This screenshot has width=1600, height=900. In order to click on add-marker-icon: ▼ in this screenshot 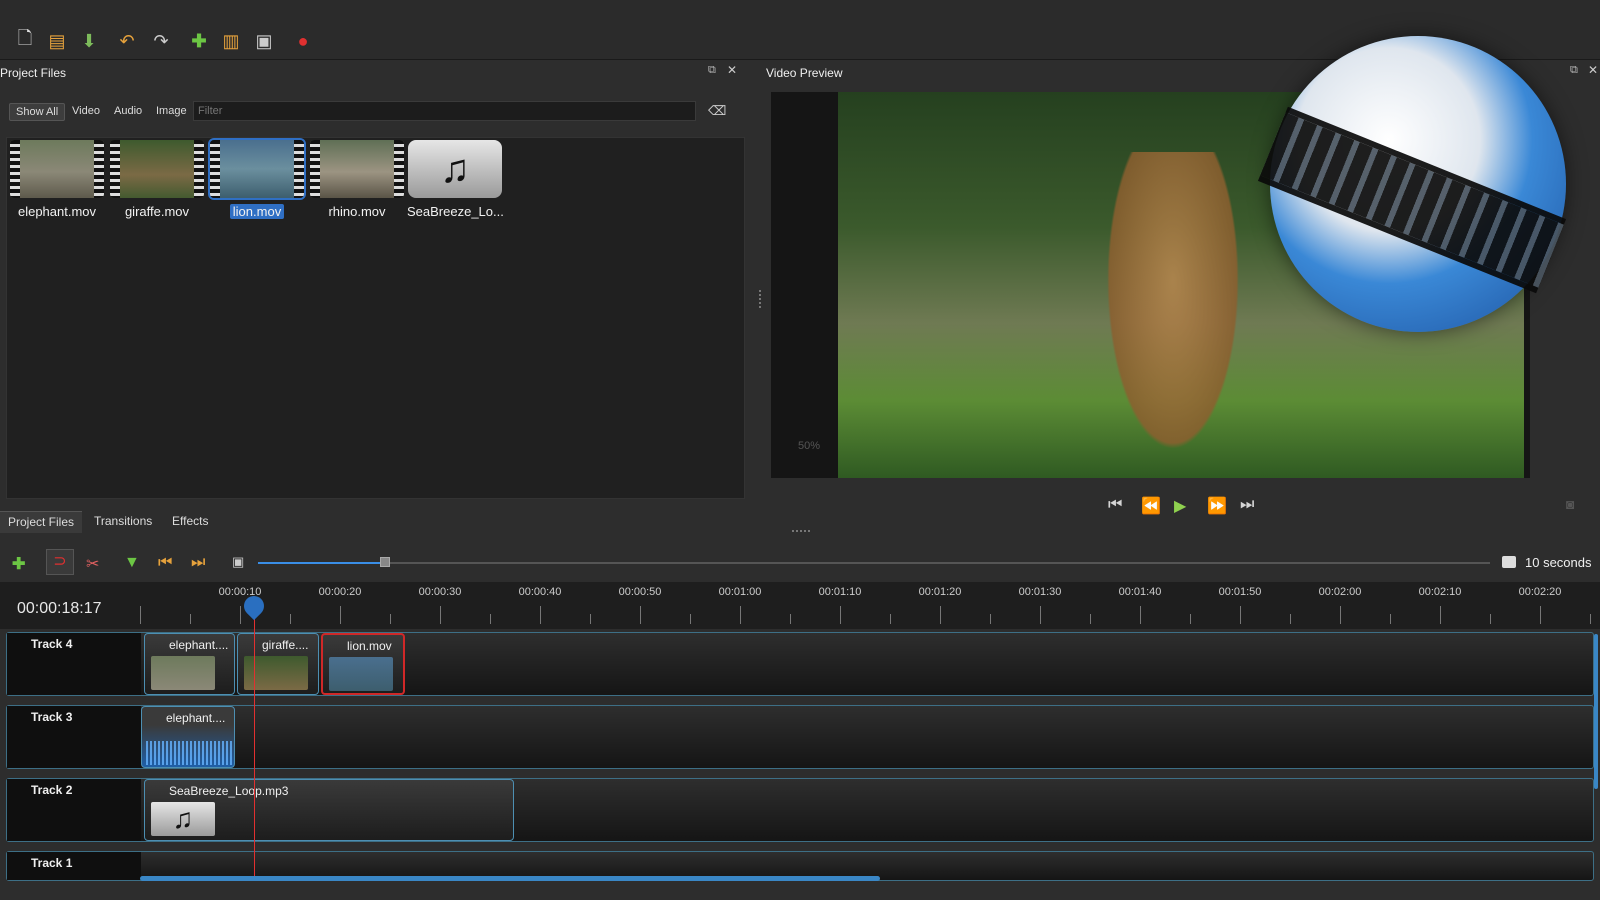, I will do `click(132, 563)`.